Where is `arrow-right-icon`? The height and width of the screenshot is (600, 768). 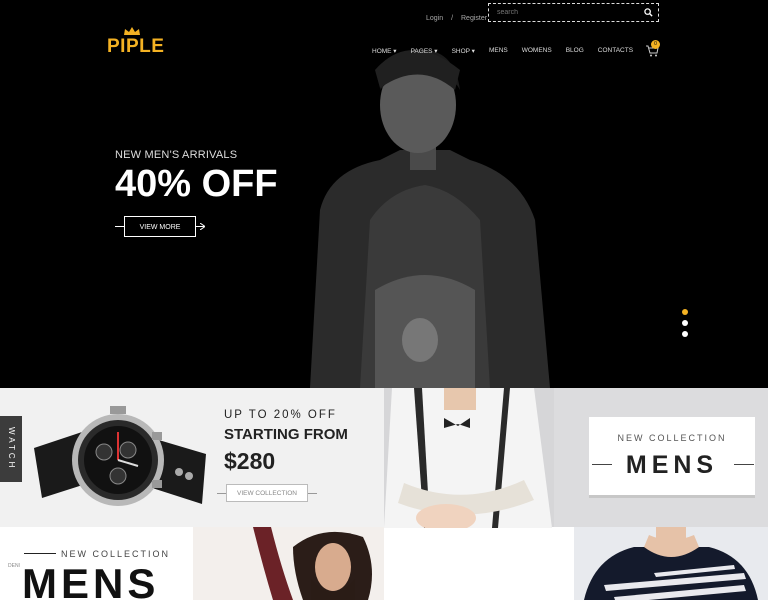 arrow-right-icon is located at coordinates (202, 226).